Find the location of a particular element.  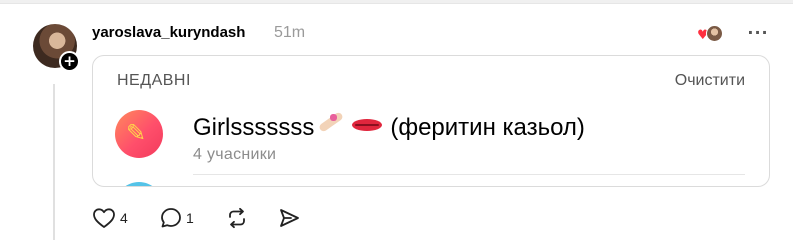

chat-title: Girlsssssss (феритин казьол) is located at coordinates (389, 128).